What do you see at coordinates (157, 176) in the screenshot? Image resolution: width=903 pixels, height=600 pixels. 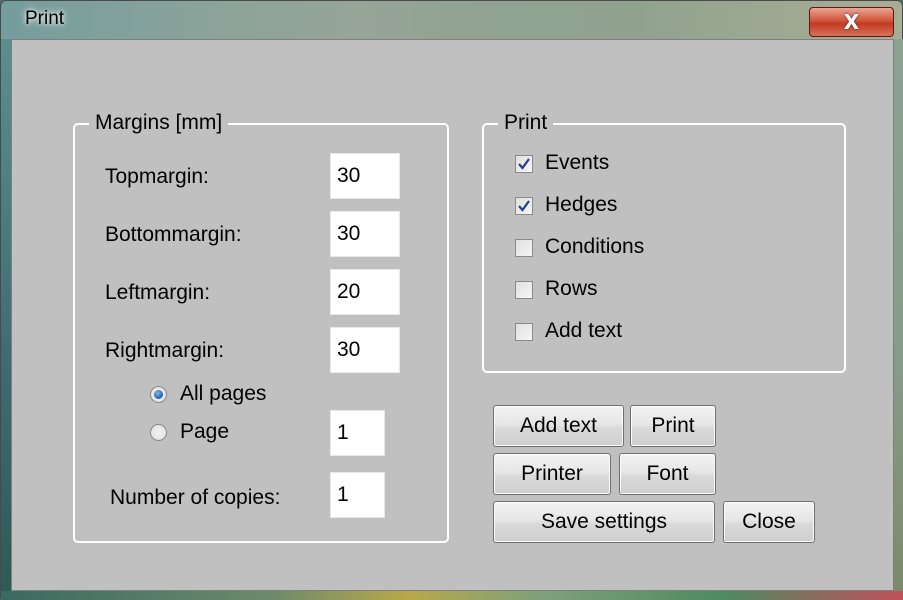 I see `topmargin-label: Topmargin:` at bounding box center [157, 176].